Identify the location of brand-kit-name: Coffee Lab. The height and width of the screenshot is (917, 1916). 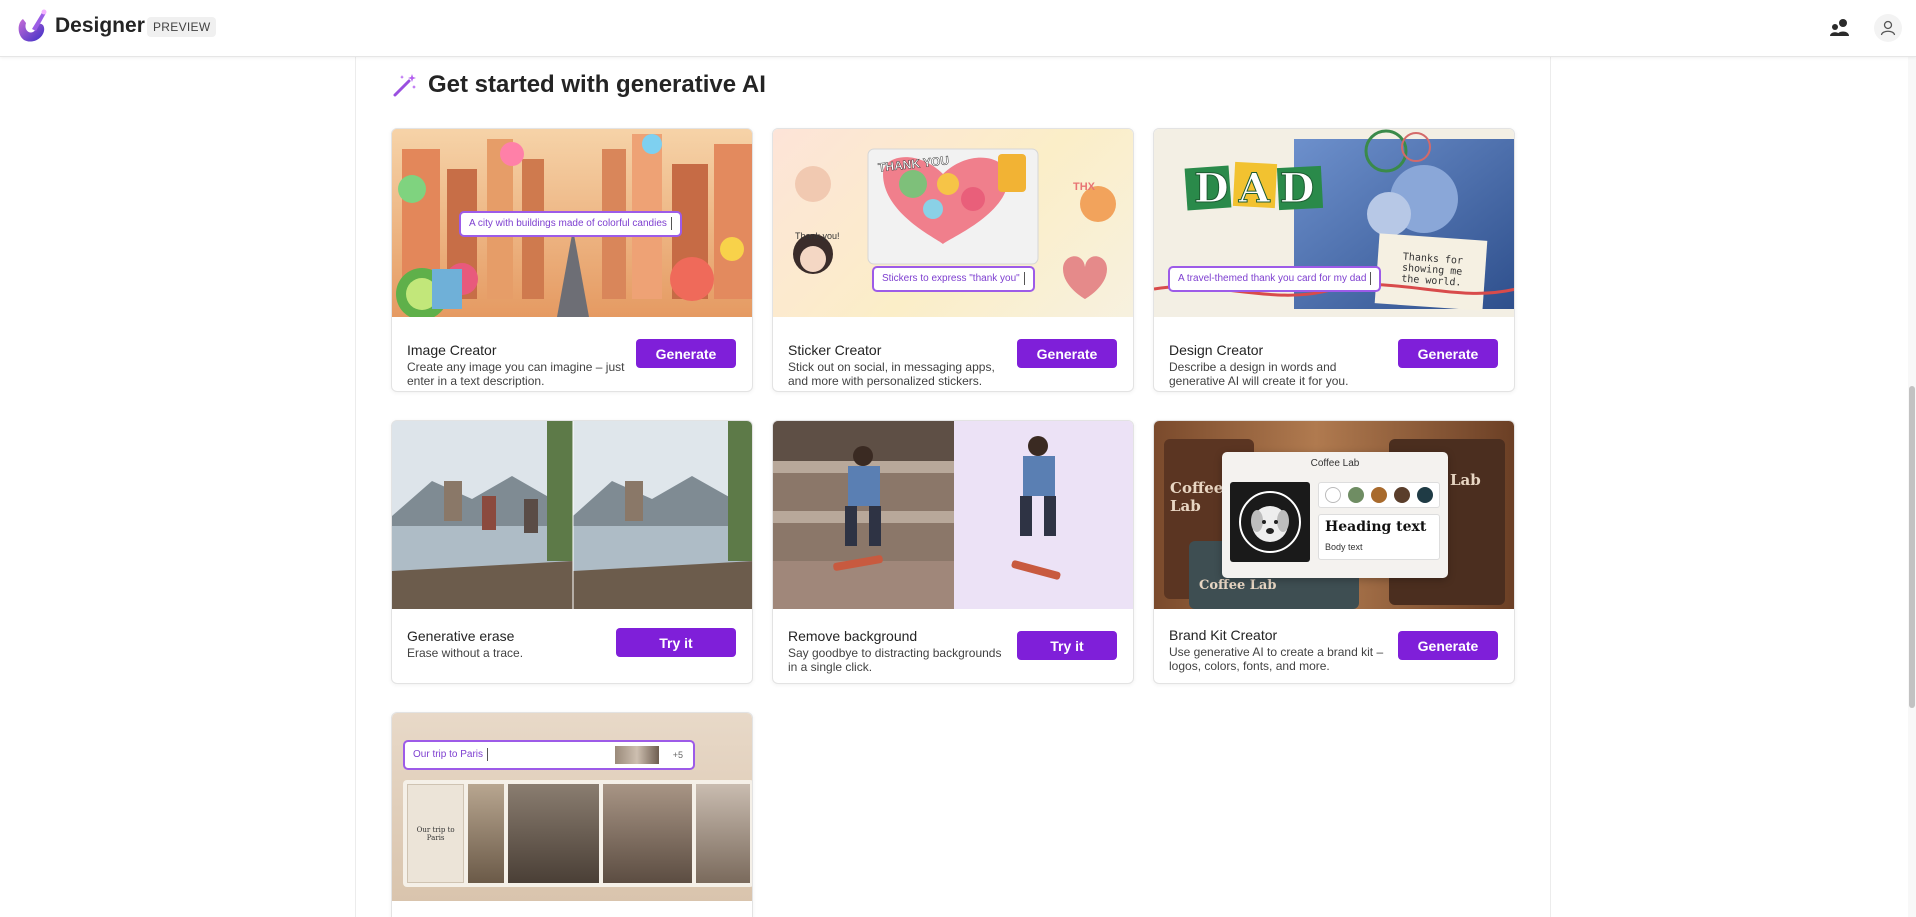
(1335, 463).